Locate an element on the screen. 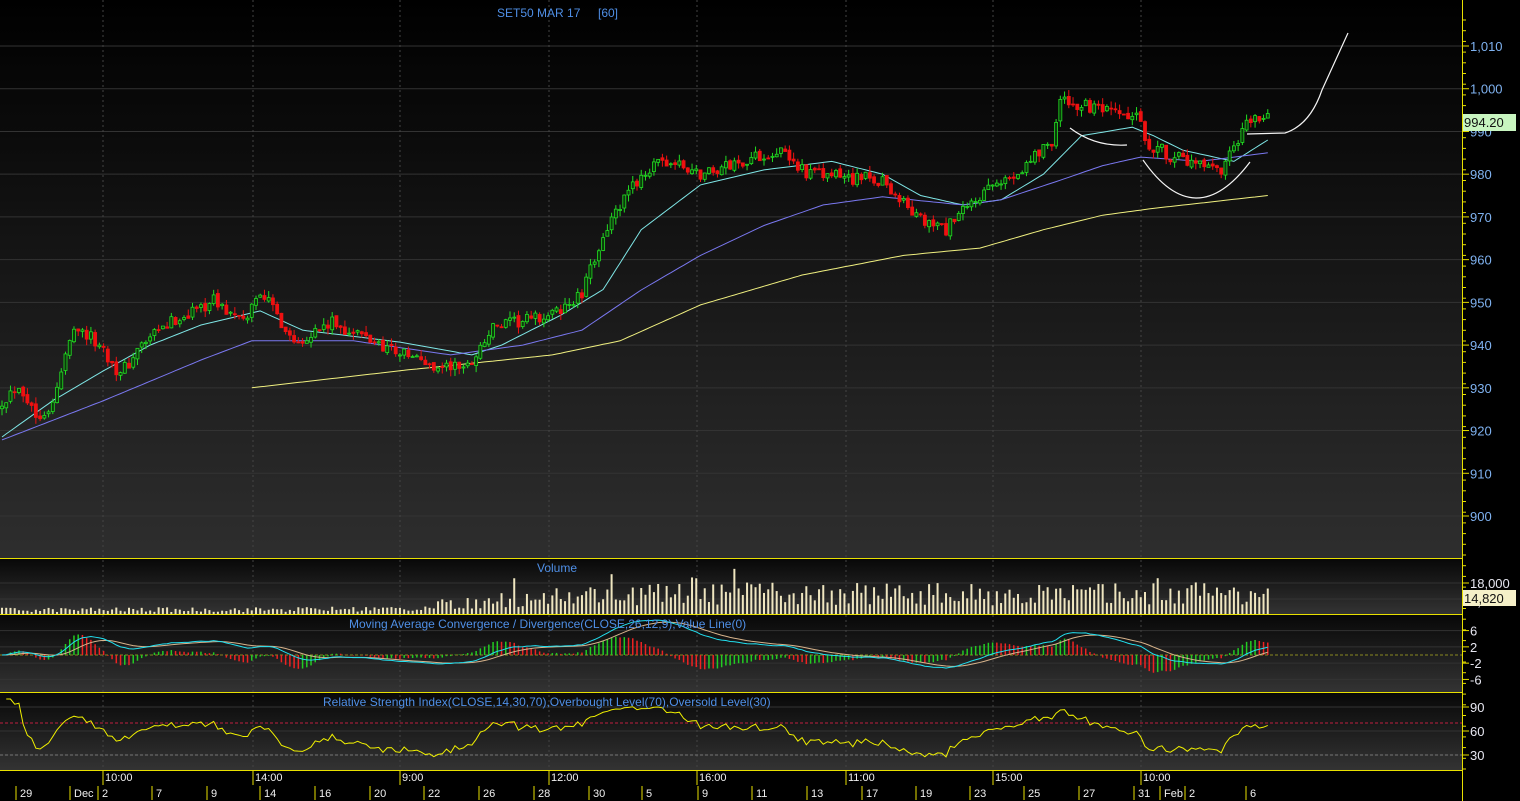 The width and height of the screenshot is (1520, 801). chart-title: SET50 MAR 17 is located at coordinates (539, 13).